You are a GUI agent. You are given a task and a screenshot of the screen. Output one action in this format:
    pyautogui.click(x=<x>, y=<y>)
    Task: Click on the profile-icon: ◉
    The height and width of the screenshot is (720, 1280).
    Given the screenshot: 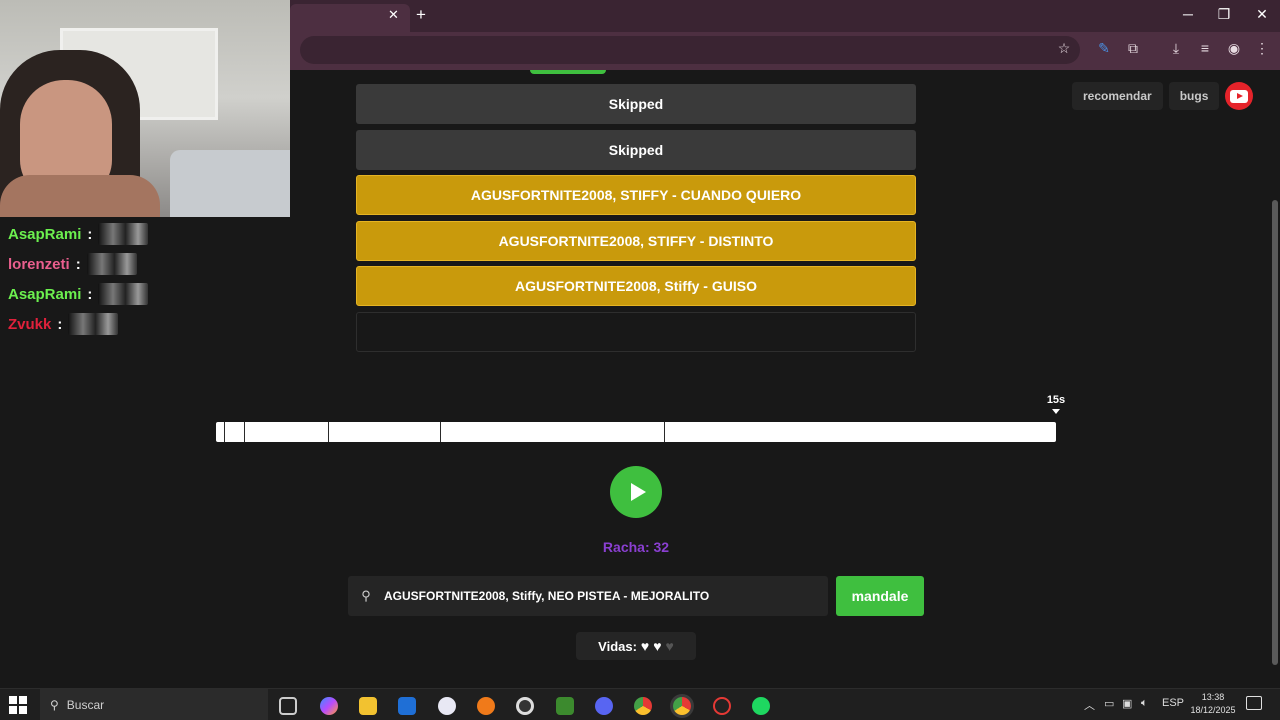 What is the action you would take?
    pyautogui.click(x=1234, y=48)
    